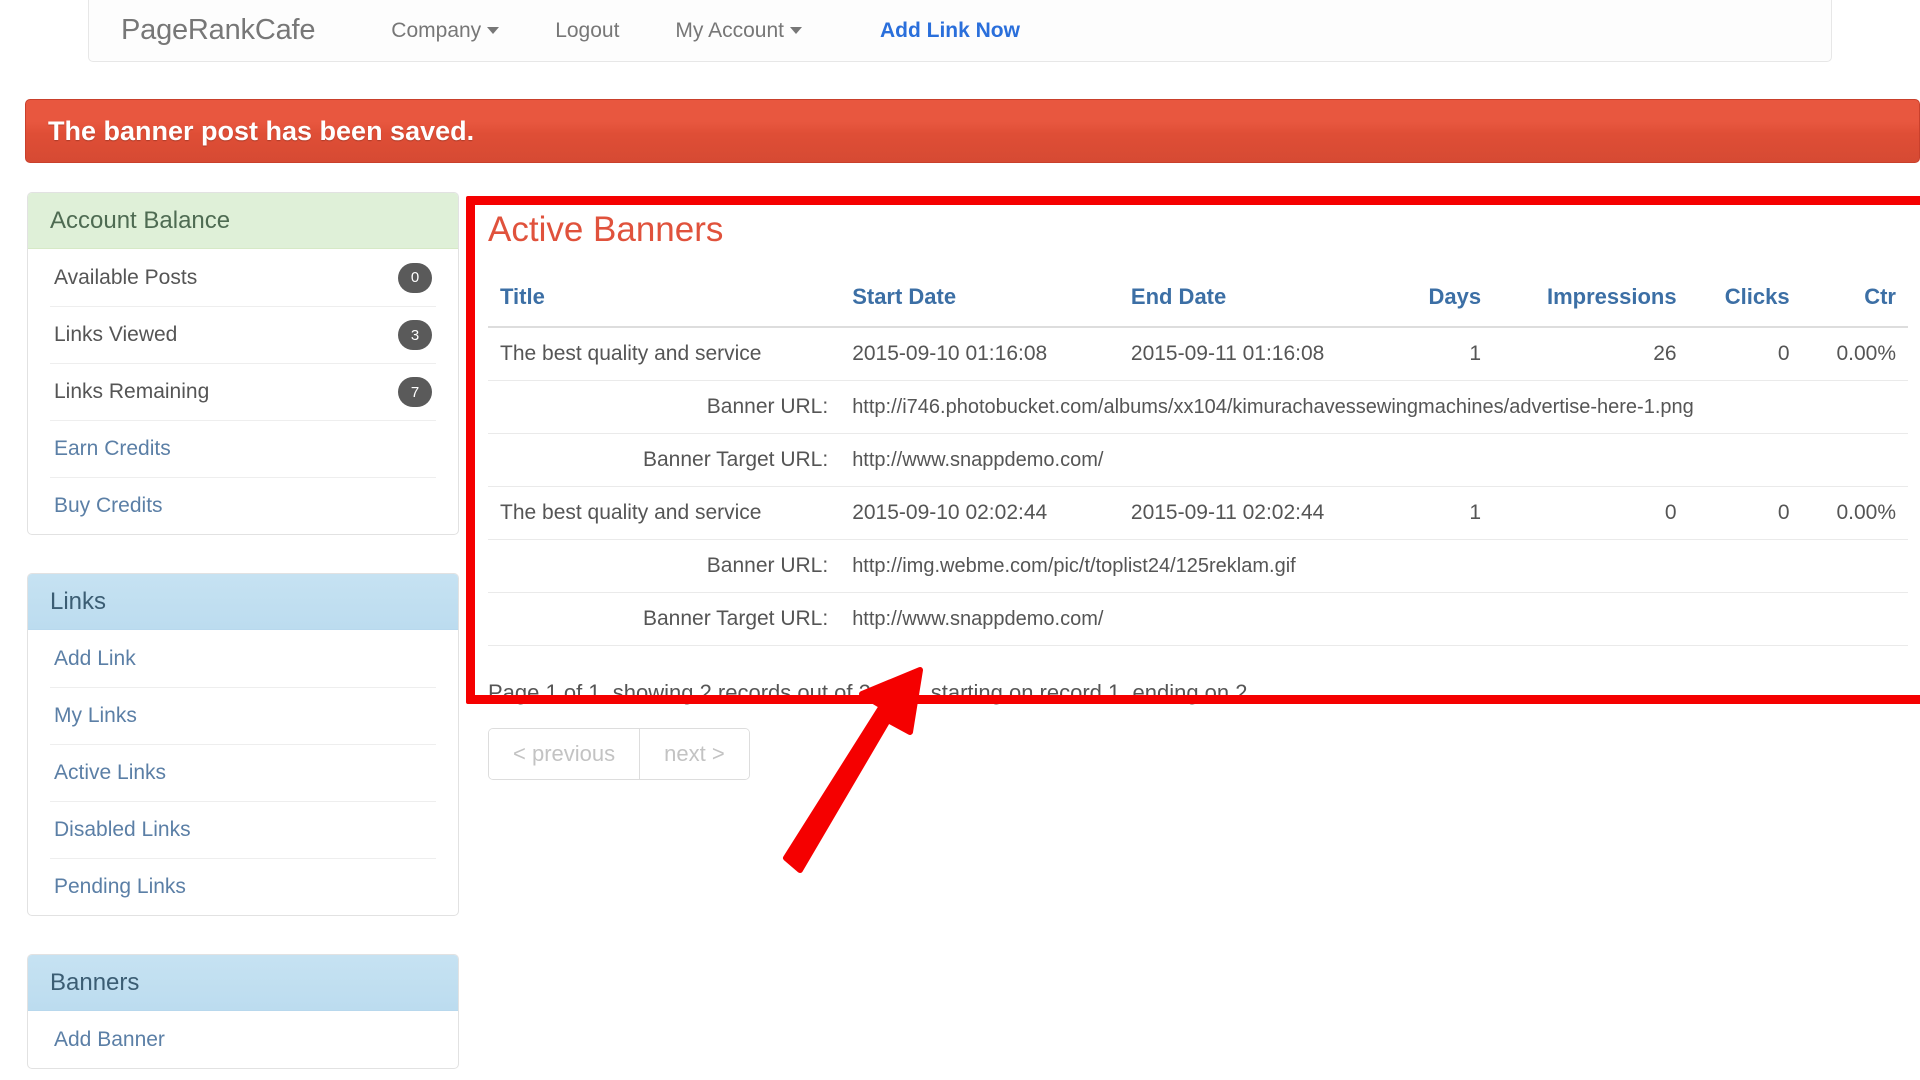 Image resolution: width=1920 pixels, height=1080 pixels. Describe the element at coordinates (243, 505) in the screenshot. I see `sidebar-item-buy-credits: Buy Credits` at that location.